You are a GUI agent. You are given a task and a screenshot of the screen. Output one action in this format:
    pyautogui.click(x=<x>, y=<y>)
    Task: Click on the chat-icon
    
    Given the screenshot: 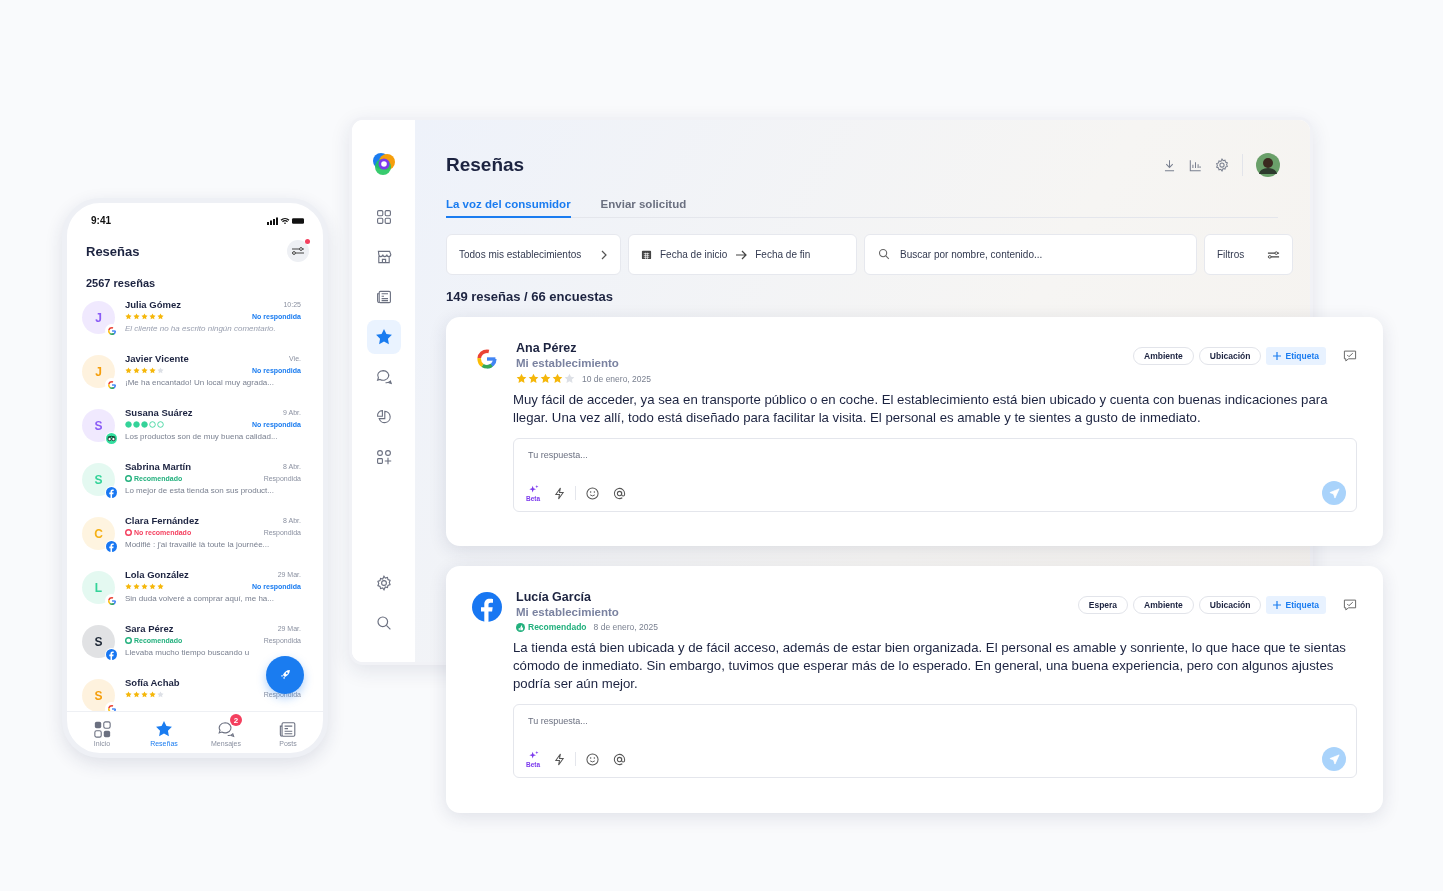 What is the action you would take?
    pyautogui.click(x=226, y=729)
    